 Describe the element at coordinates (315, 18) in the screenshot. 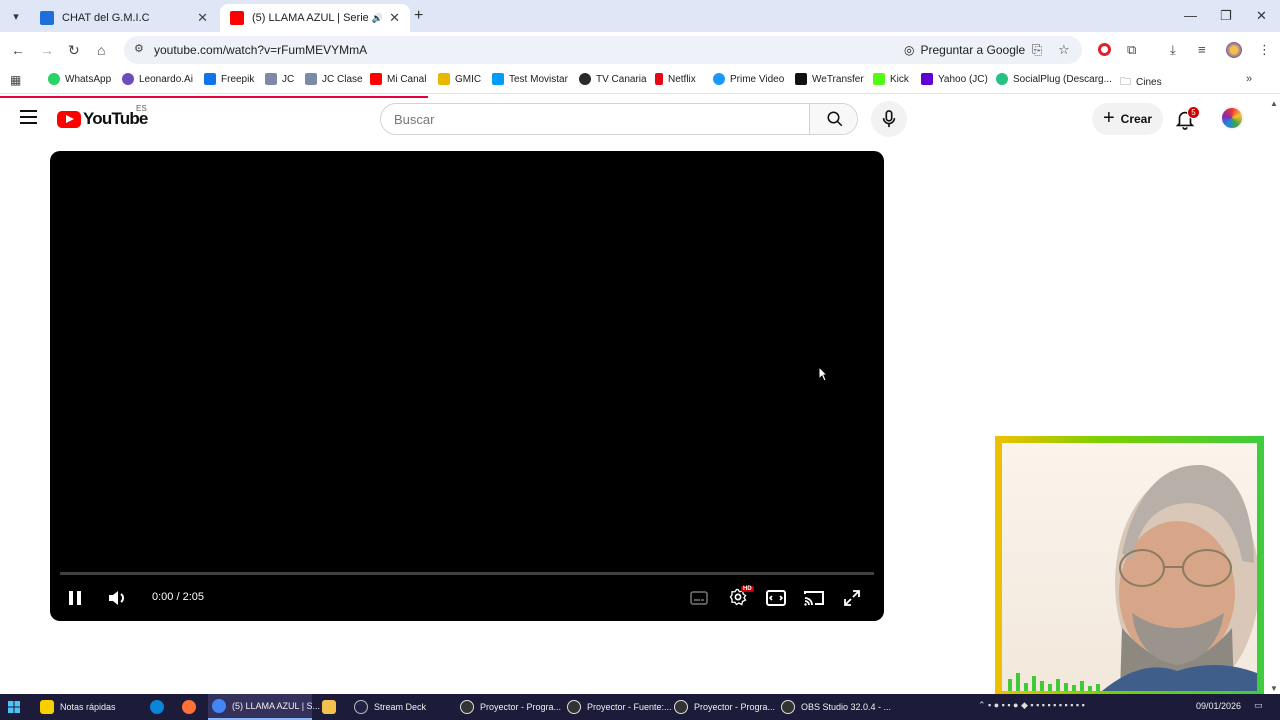

I see `tab-youtube: (5) LLAMA AZUL | Serie Llan 🔊 ✕` at that location.